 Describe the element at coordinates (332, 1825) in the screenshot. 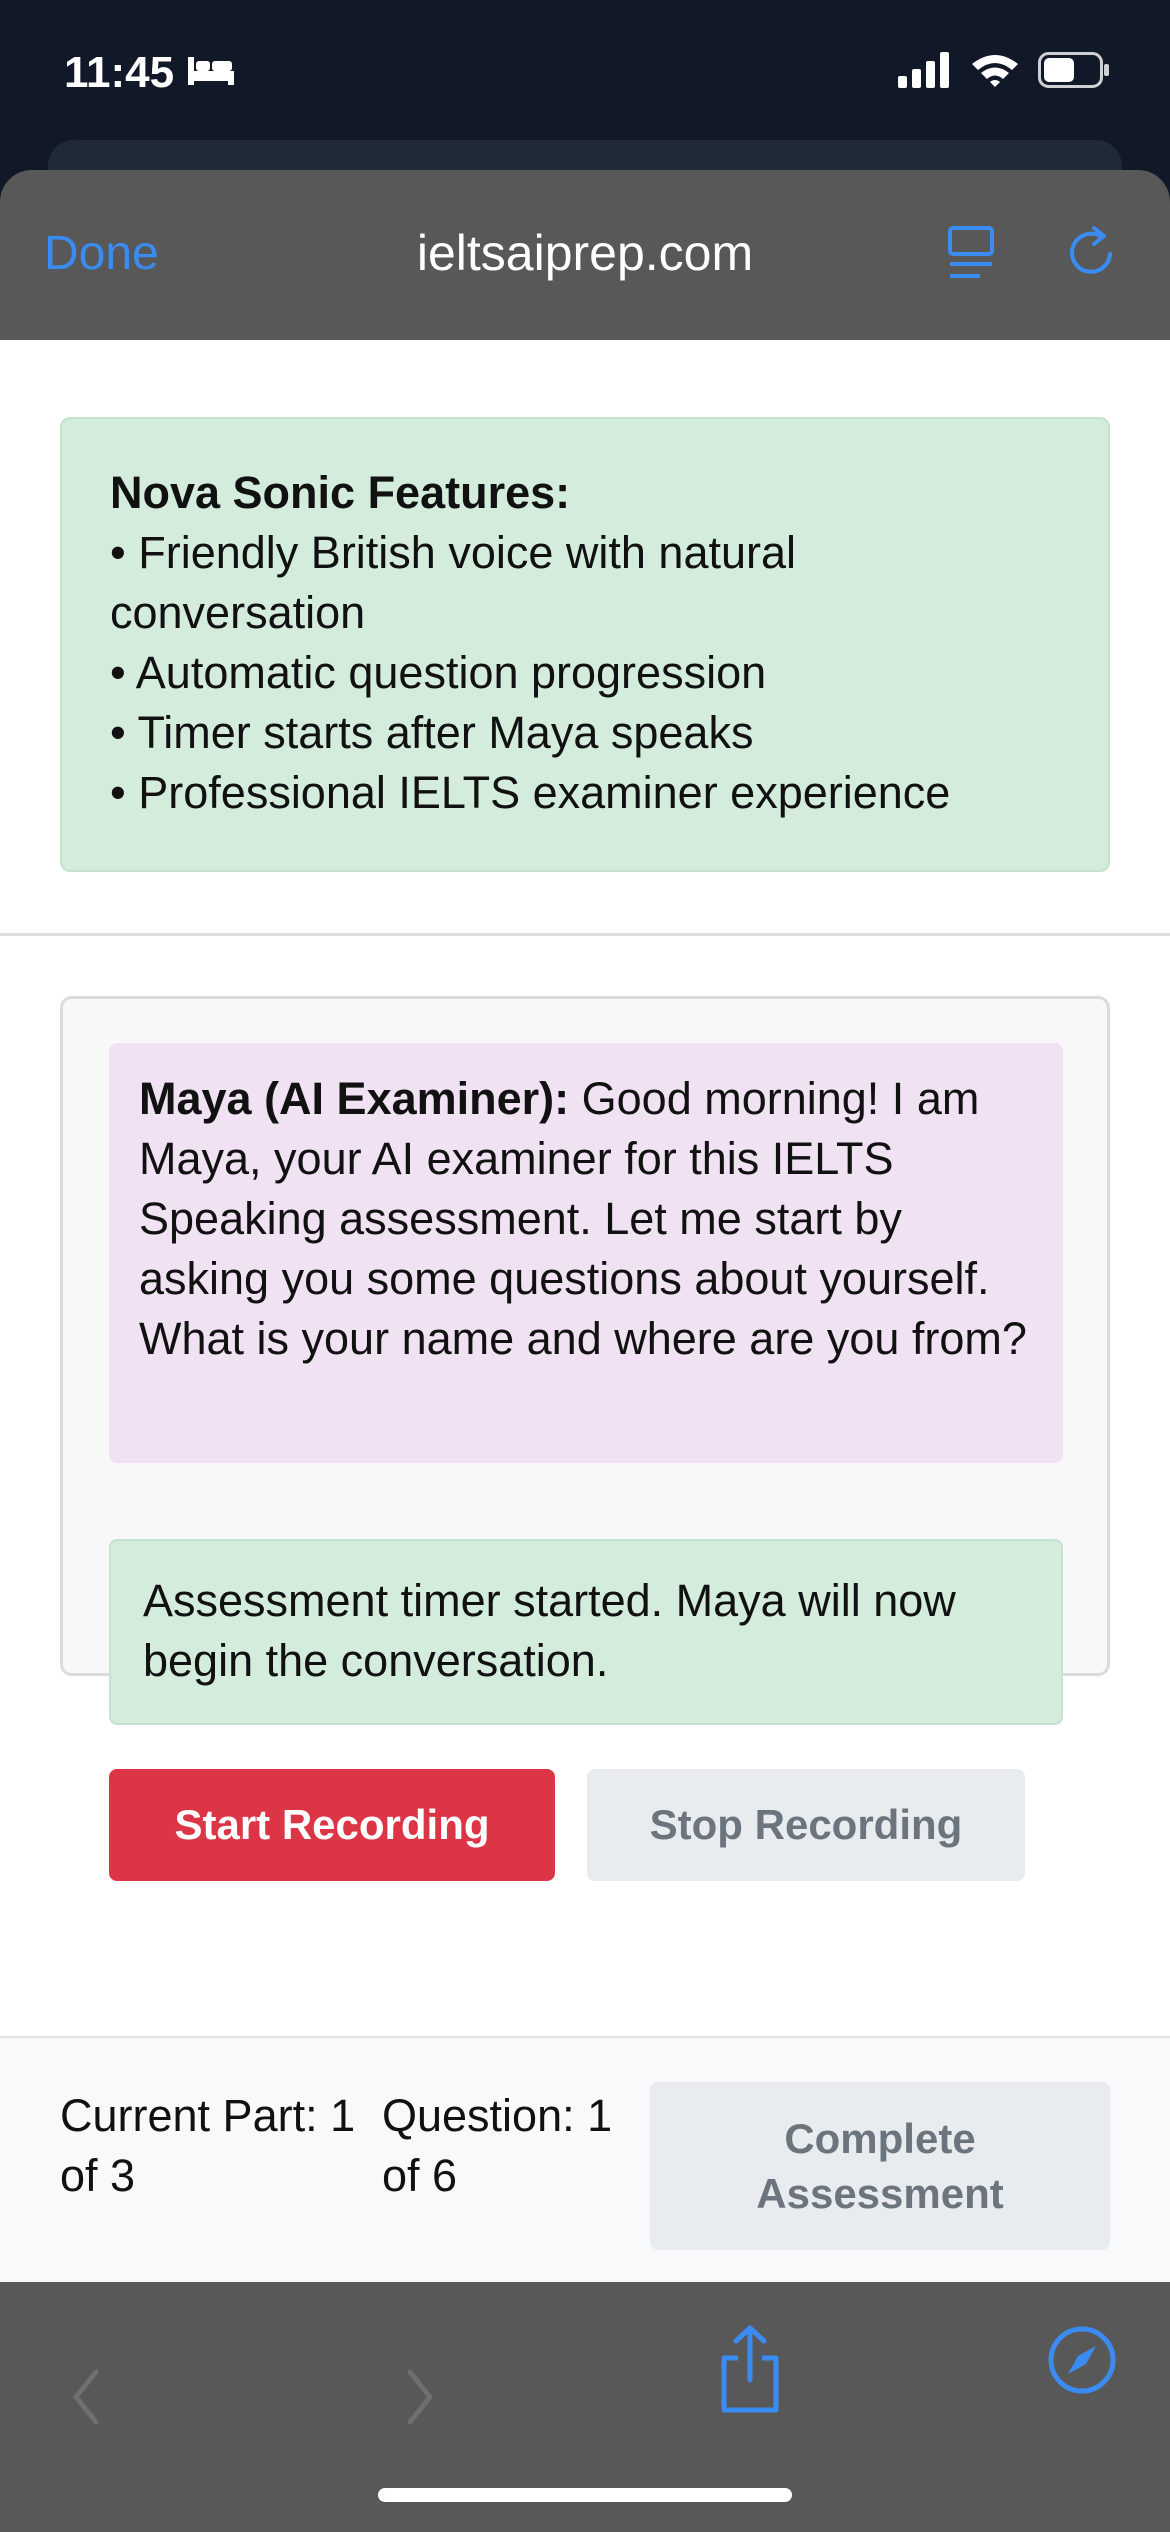

I see `start-recording-button: Start Recording` at that location.